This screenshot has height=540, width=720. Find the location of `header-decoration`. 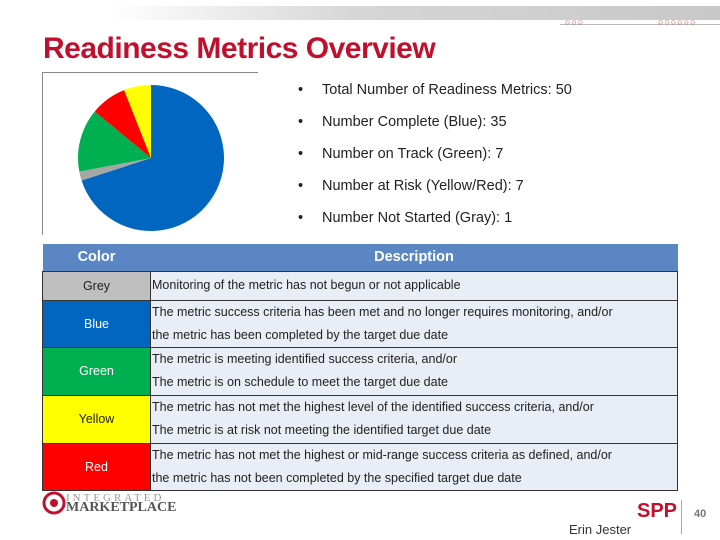

header-decoration is located at coordinates (415, 13).